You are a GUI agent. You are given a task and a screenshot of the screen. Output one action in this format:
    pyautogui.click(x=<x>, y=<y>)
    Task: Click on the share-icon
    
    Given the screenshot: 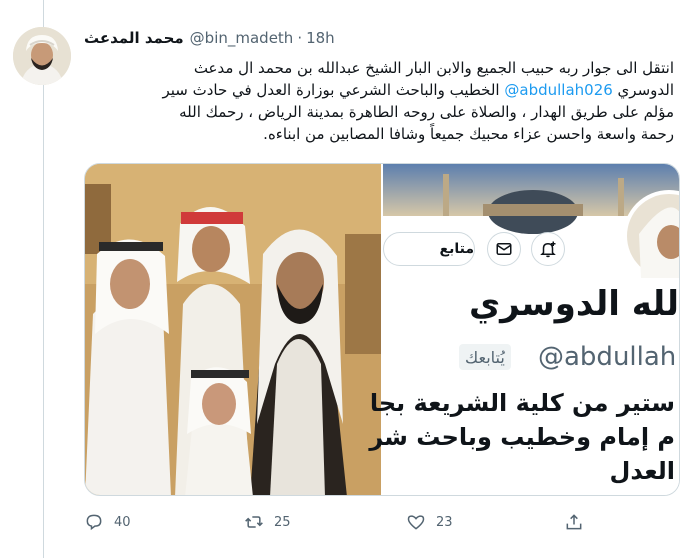 What is the action you would take?
    pyautogui.click(x=574, y=522)
    